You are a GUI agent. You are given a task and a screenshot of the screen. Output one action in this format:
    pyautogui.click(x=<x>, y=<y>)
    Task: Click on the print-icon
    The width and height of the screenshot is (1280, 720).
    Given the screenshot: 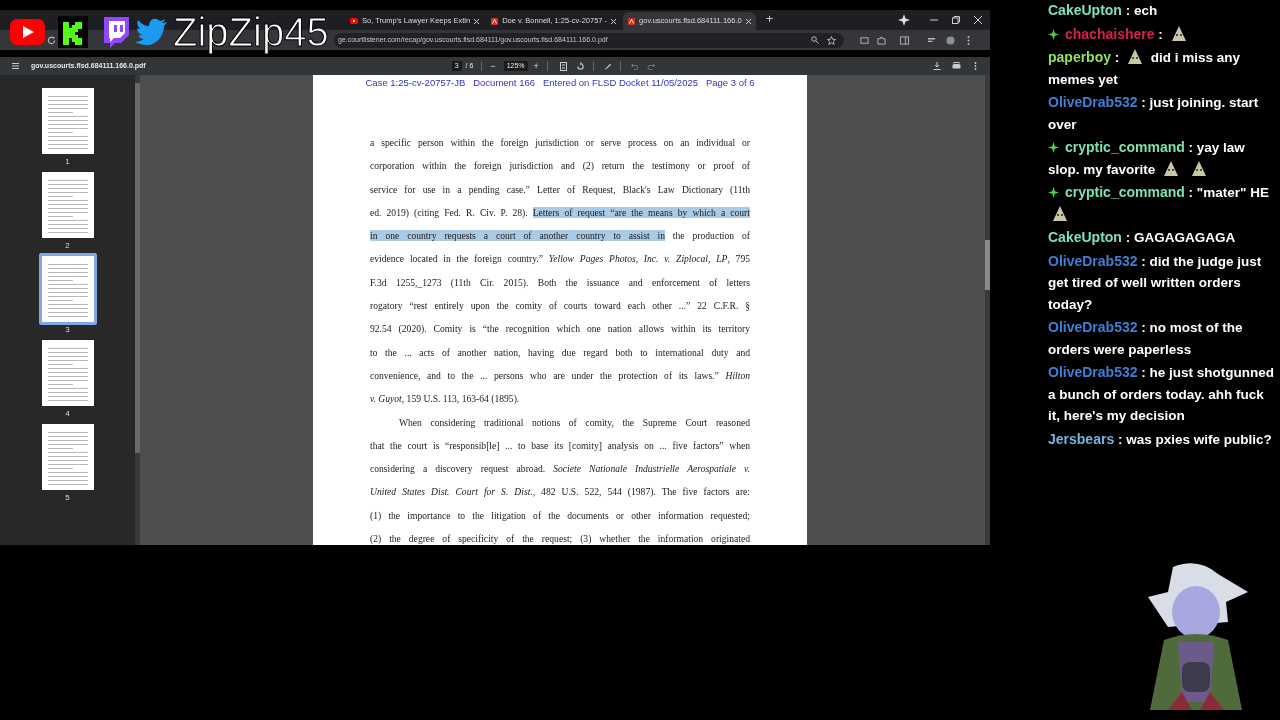 What is the action you would take?
    pyautogui.click(x=956, y=66)
    